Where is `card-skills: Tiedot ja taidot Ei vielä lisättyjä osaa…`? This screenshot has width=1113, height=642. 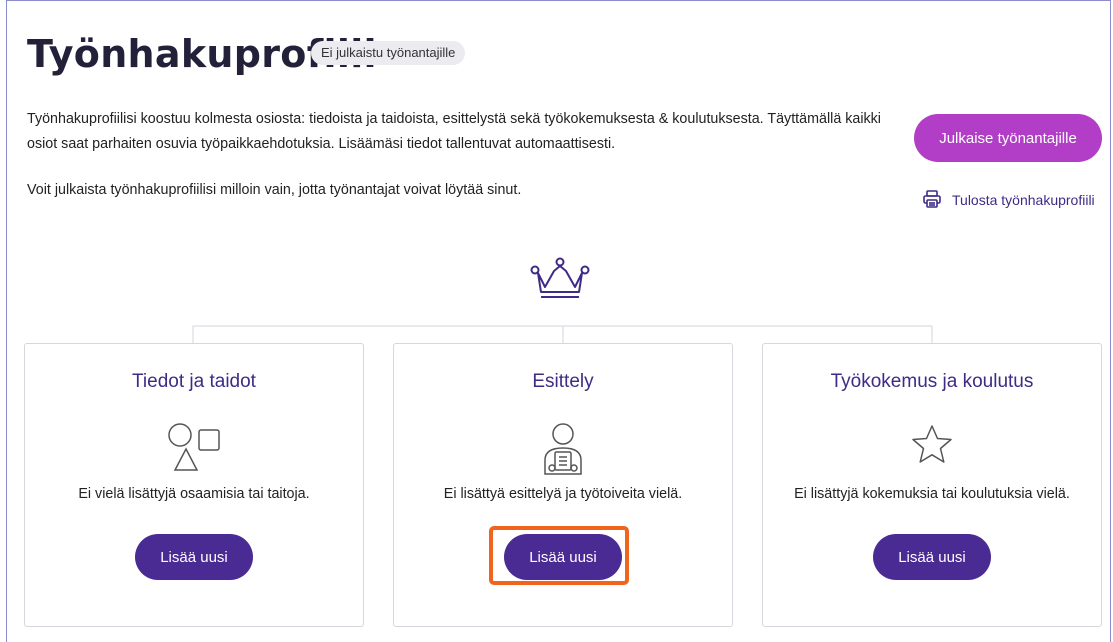
card-skills: Tiedot ja taidot Ei vielä lisättyjä osaa… is located at coordinates (194, 485).